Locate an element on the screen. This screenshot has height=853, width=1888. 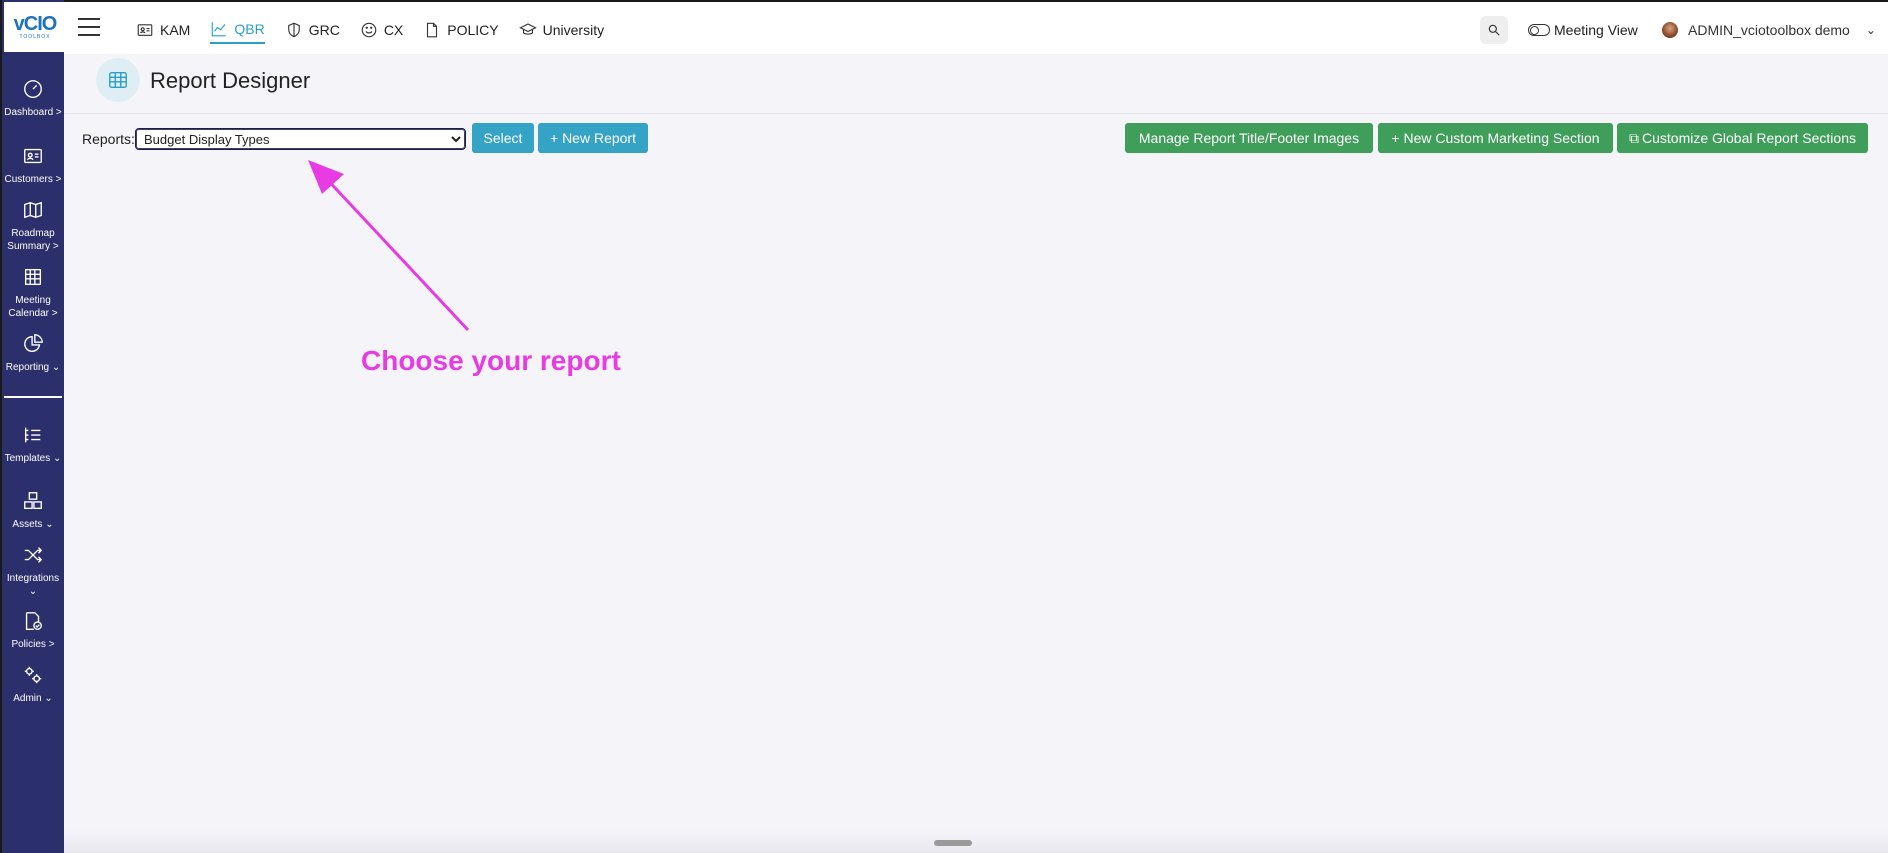
page-title: Report Designer is located at coordinates (230, 80).